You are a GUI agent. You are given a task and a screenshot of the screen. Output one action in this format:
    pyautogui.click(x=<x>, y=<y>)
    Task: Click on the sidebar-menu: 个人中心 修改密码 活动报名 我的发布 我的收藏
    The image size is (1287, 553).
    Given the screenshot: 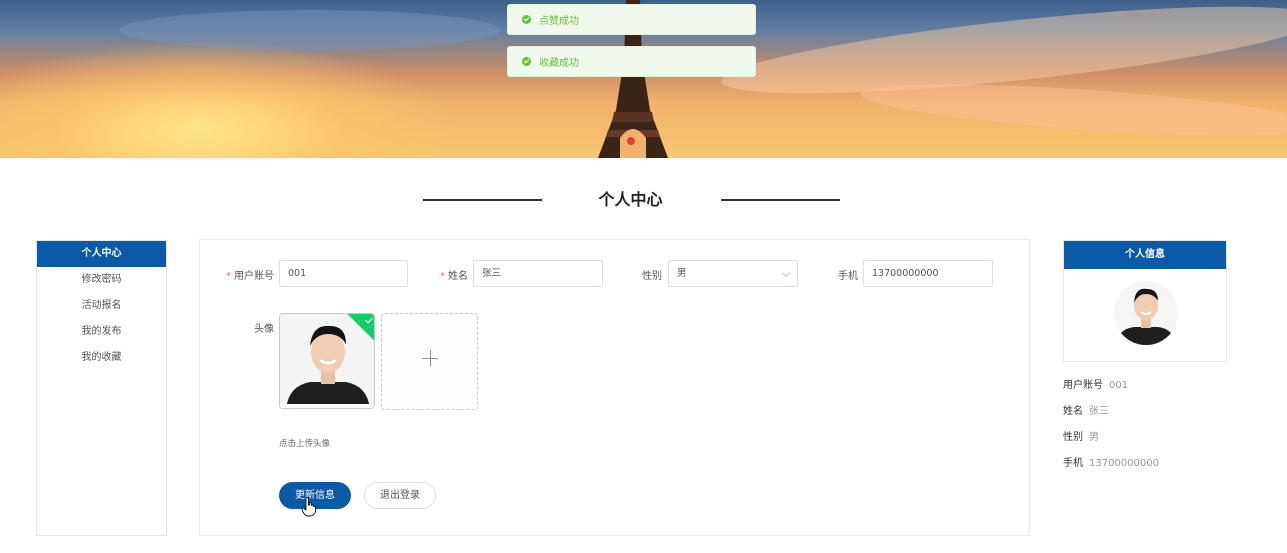 What is the action you would take?
    pyautogui.click(x=101, y=388)
    